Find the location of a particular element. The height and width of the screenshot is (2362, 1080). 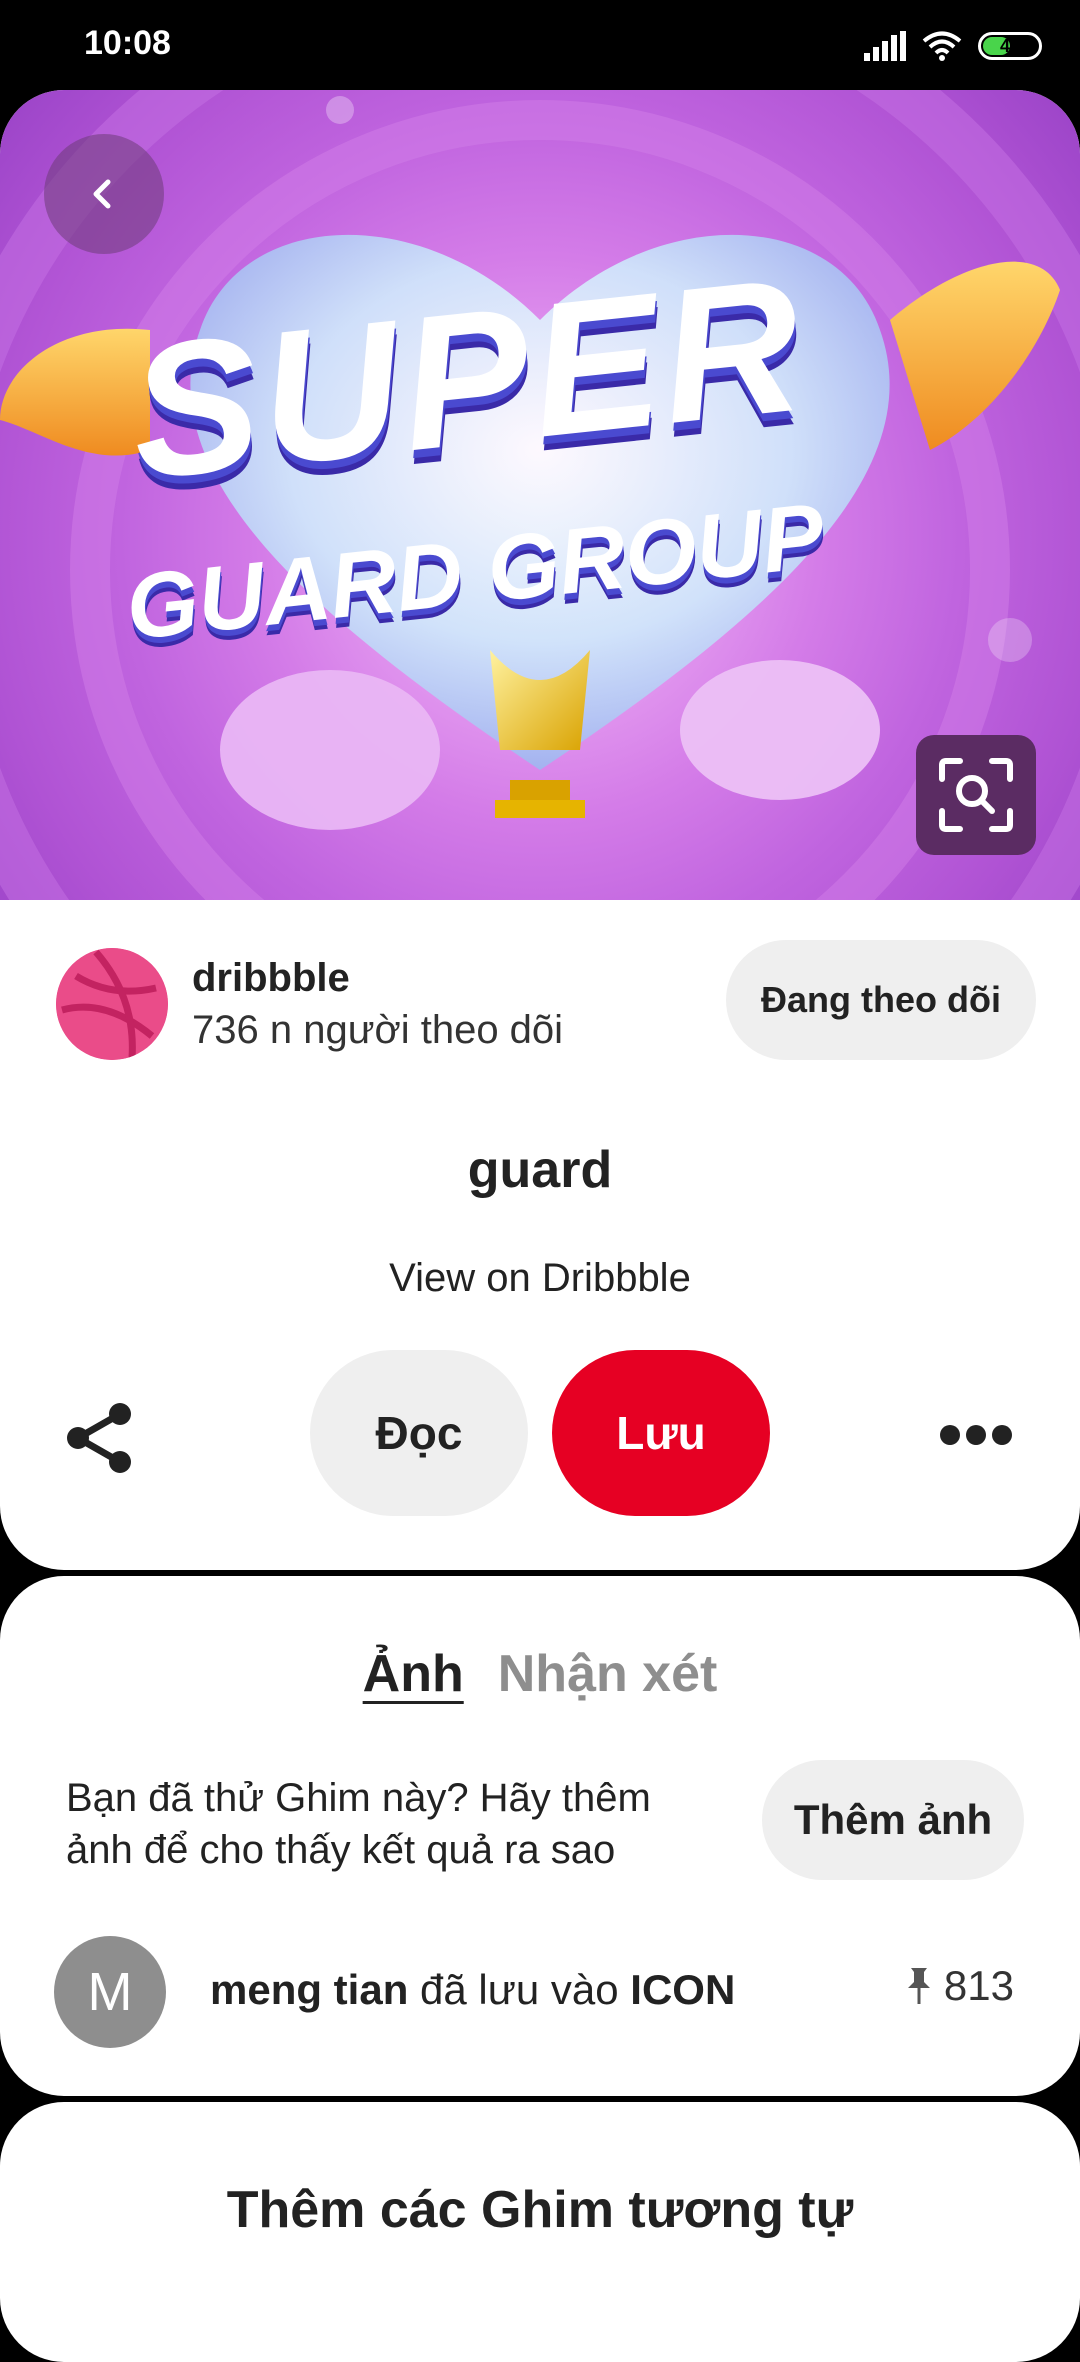

battery-icon: 49 is located at coordinates (1010, 46).